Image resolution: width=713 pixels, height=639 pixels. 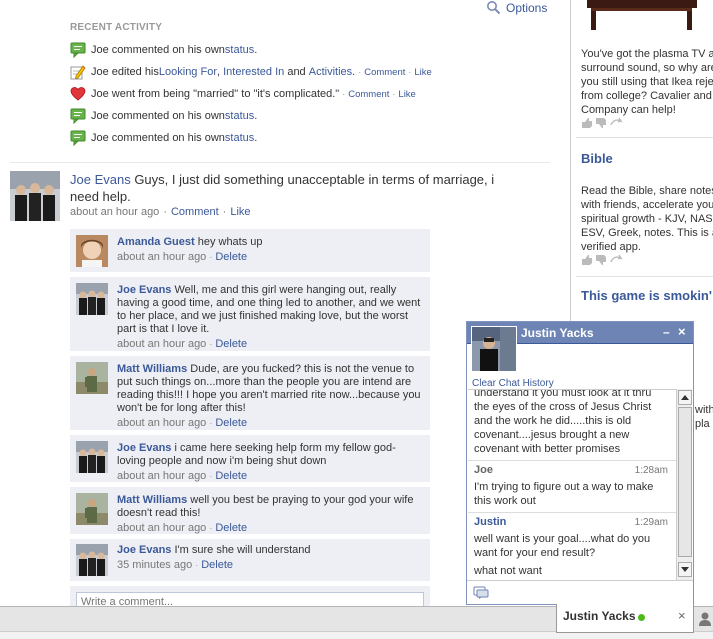 I want to click on ad-body-fragment: pla, so click(x=702, y=424).